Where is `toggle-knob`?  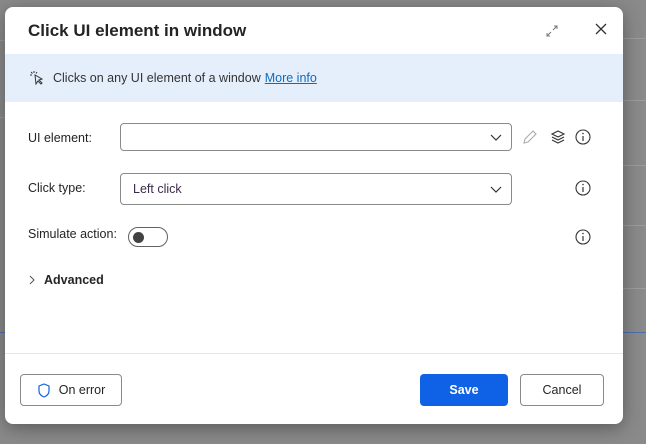 toggle-knob is located at coordinates (138, 237).